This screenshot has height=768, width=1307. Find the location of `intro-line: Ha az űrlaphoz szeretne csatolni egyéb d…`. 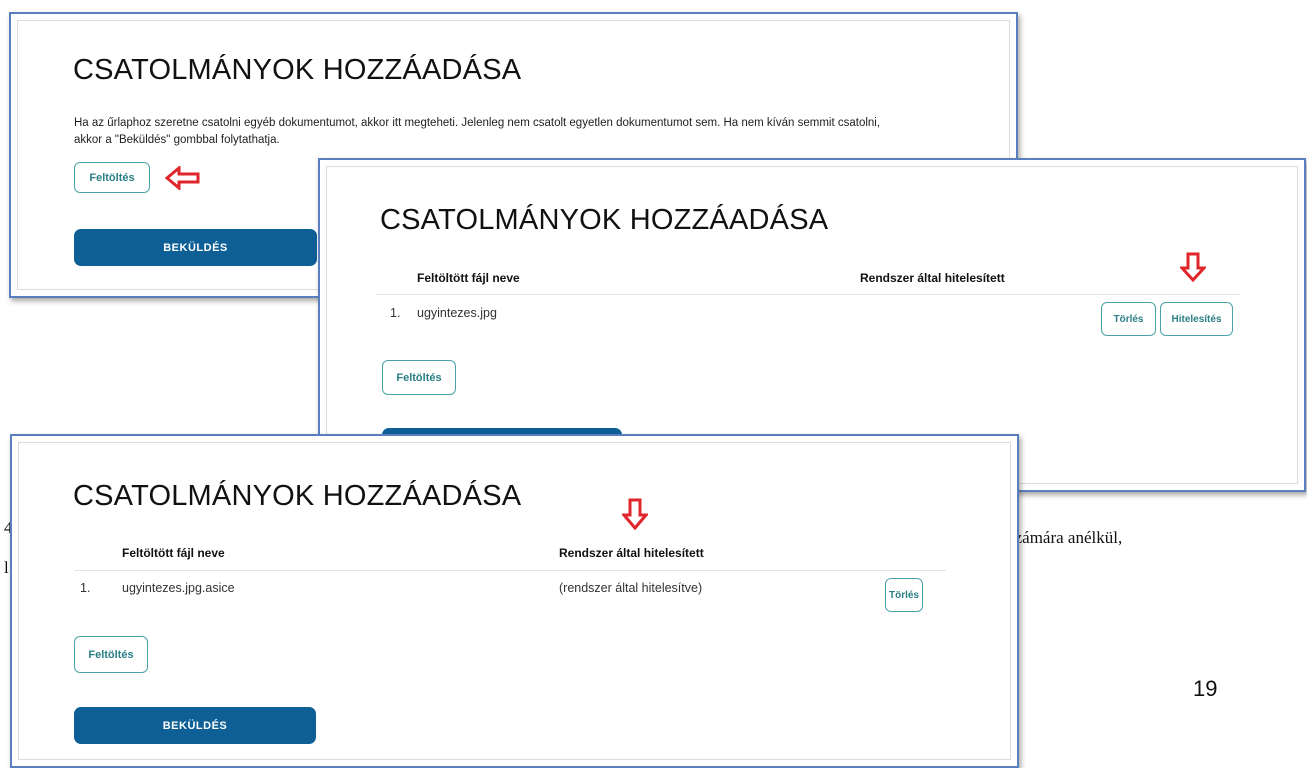

intro-line: Ha az űrlaphoz szeretne csatolni egyéb d… is located at coordinates (477, 123).